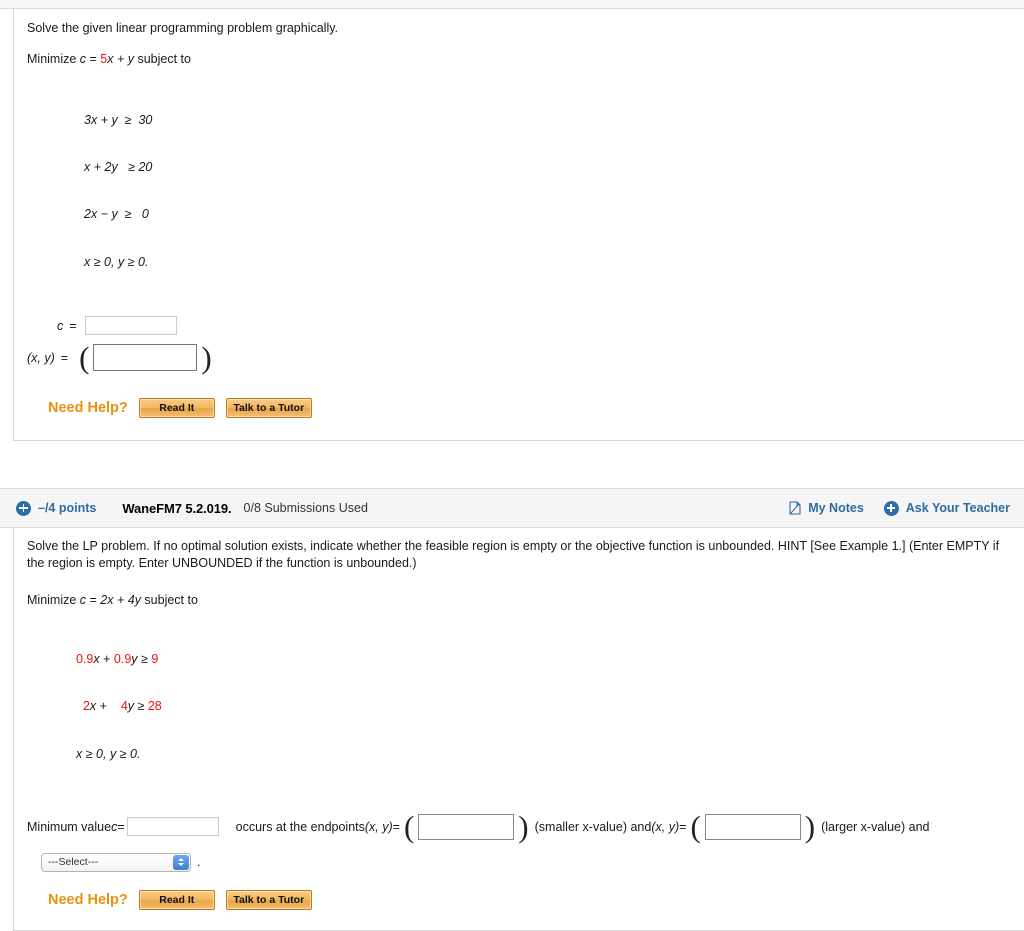 This screenshot has width=1024, height=931. What do you see at coordinates (122, 658) in the screenshot?
I see `c1-coeff-b: 0.9` at bounding box center [122, 658].